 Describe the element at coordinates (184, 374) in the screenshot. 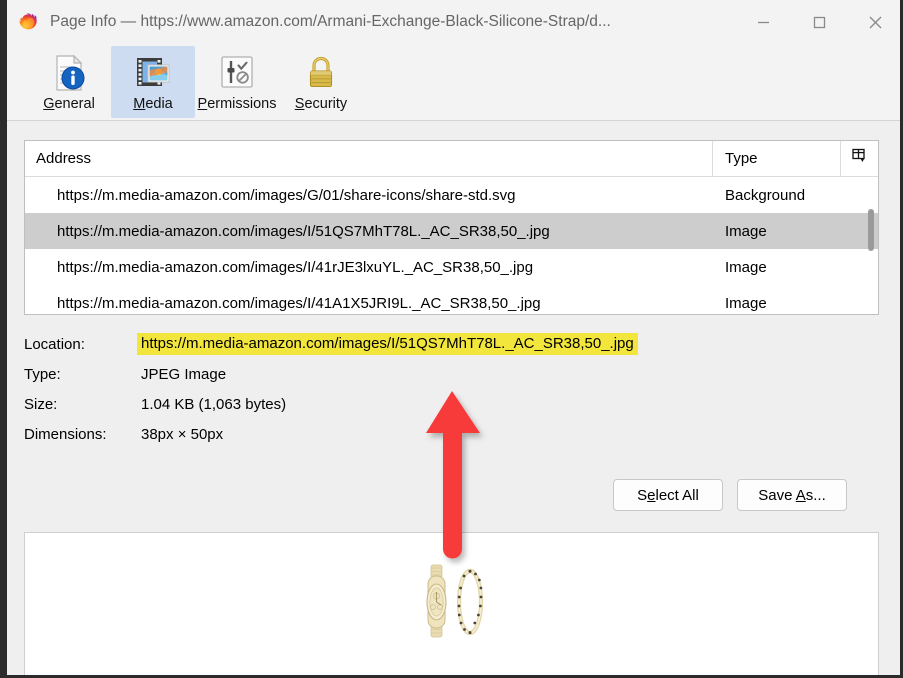

I see `detail-value-type: JPEG Image` at that location.